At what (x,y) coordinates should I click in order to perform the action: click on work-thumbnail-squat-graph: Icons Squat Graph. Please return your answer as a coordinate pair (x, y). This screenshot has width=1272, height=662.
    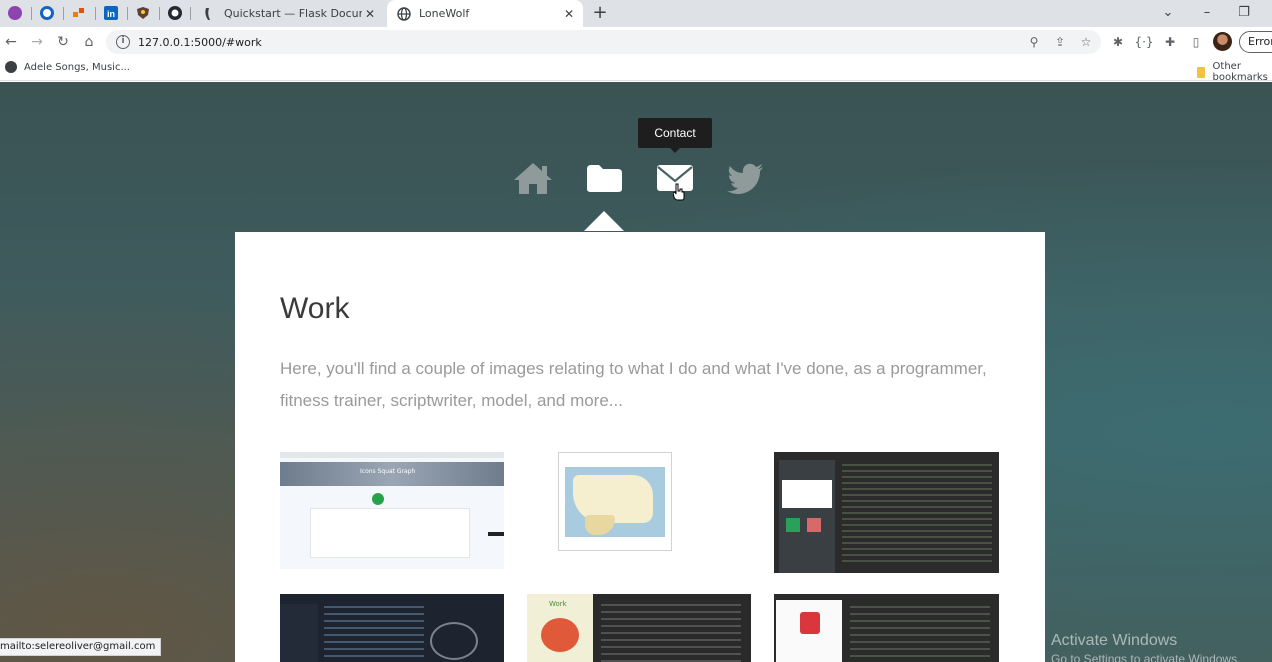
    Looking at the image, I should click on (392, 510).